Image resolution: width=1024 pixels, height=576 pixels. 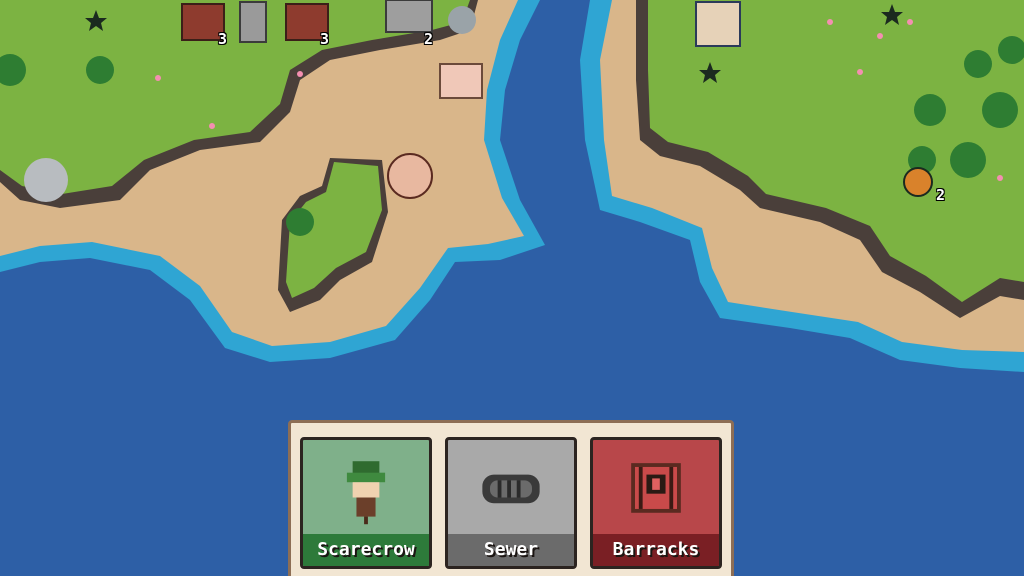 I want to click on barracks-icon, so click(x=656, y=488).